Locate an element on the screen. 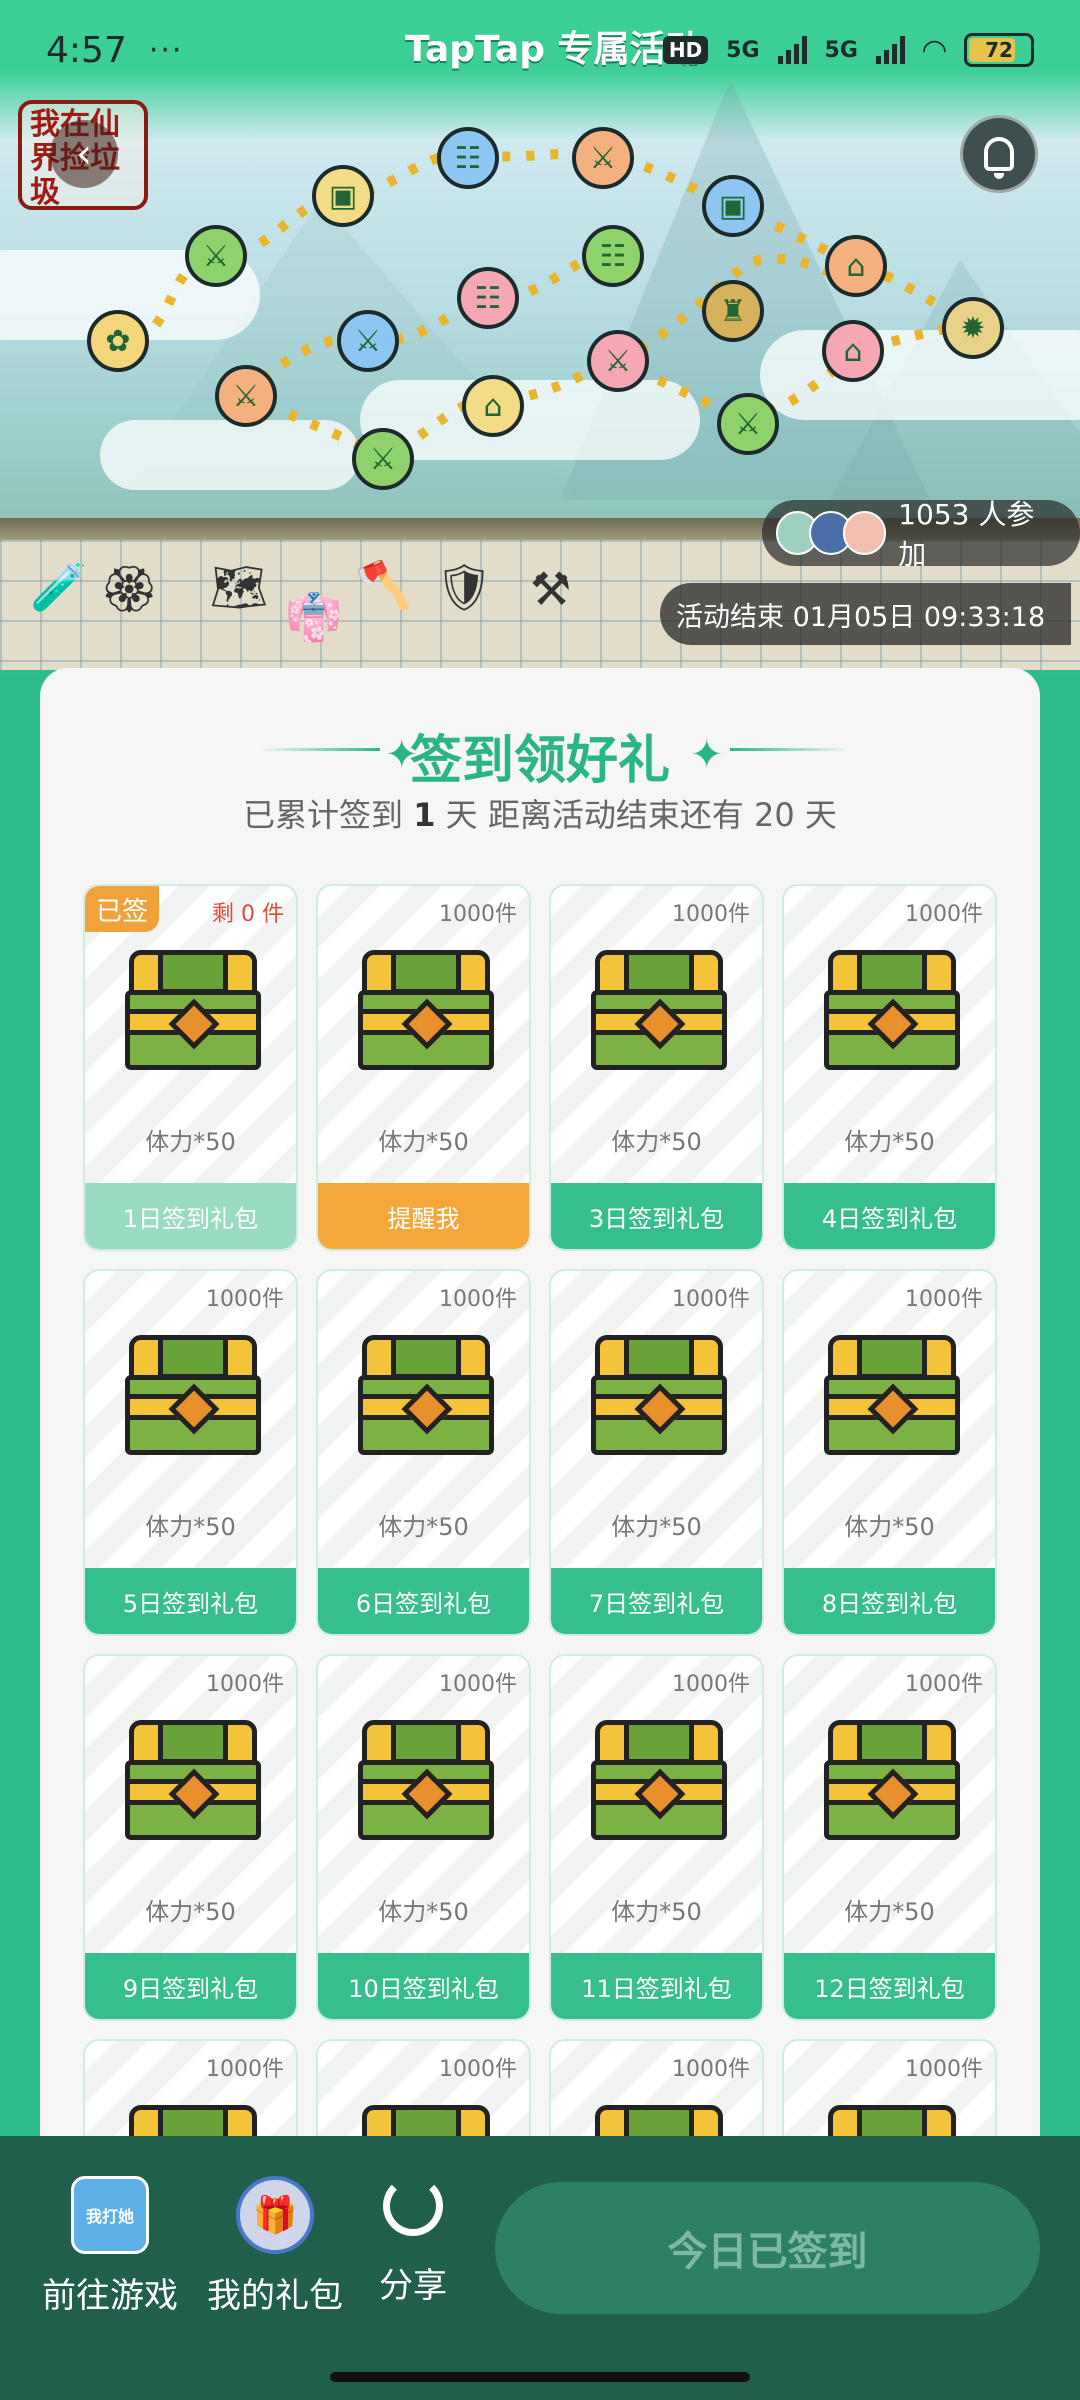 Image resolution: width=1080 pixels, height=2400 pixels. bell-icon is located at coordinates (999, 158).